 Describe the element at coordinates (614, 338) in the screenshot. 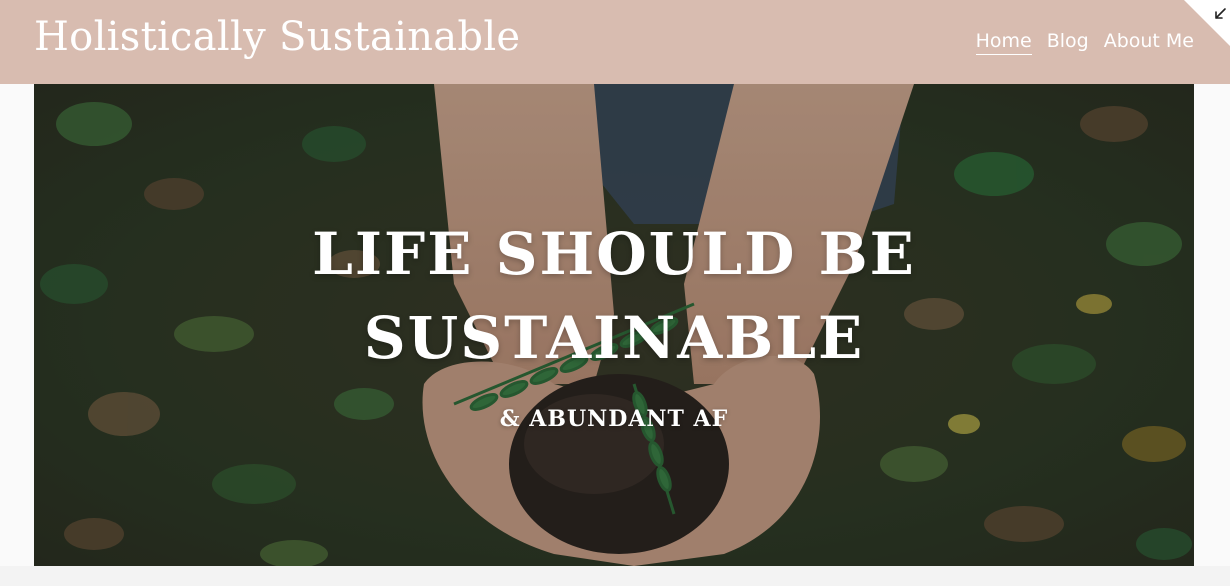

I see `hero-heading-line-2: SUSTAINABLE` at that location.